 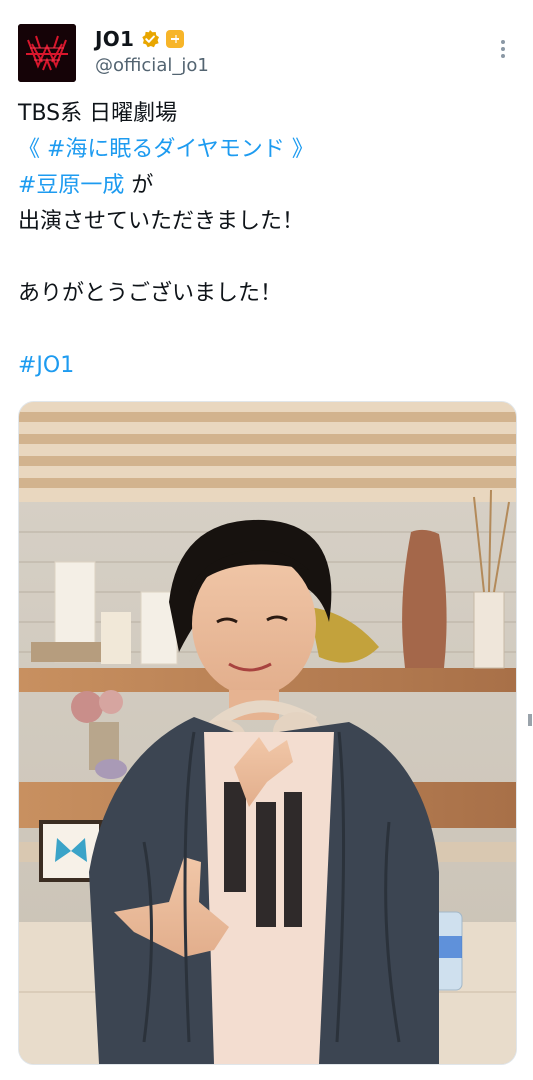 What do you see at coordinates (299, 149) in the screenshot?
I see `bracket-close: 》` at bounding box center [299, 149].